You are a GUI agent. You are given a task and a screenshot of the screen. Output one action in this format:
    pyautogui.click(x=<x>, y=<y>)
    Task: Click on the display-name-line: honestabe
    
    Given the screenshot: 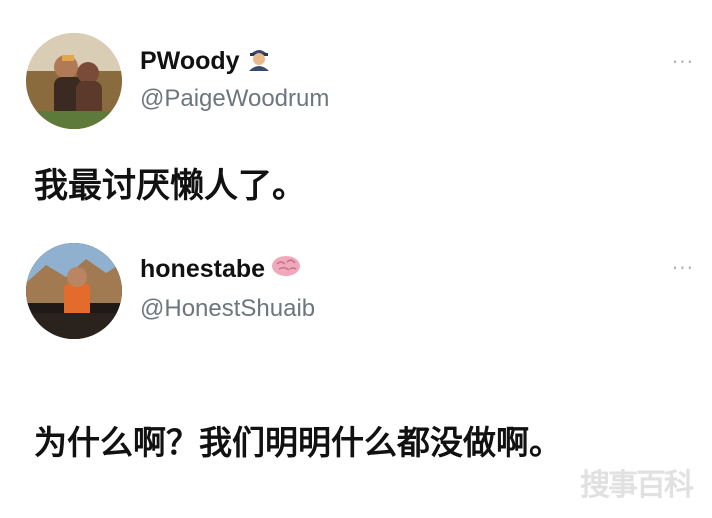 What is the action you would take?
    pyautogui.click(x=220, y=269)
    